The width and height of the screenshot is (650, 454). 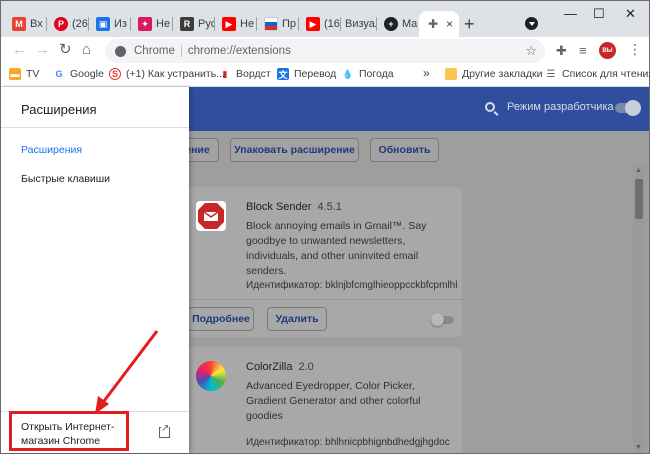 What do you see at coordinates (127, 372) in the screenshot?
I see `annotation-arrow` at bounding box center [127, 372].